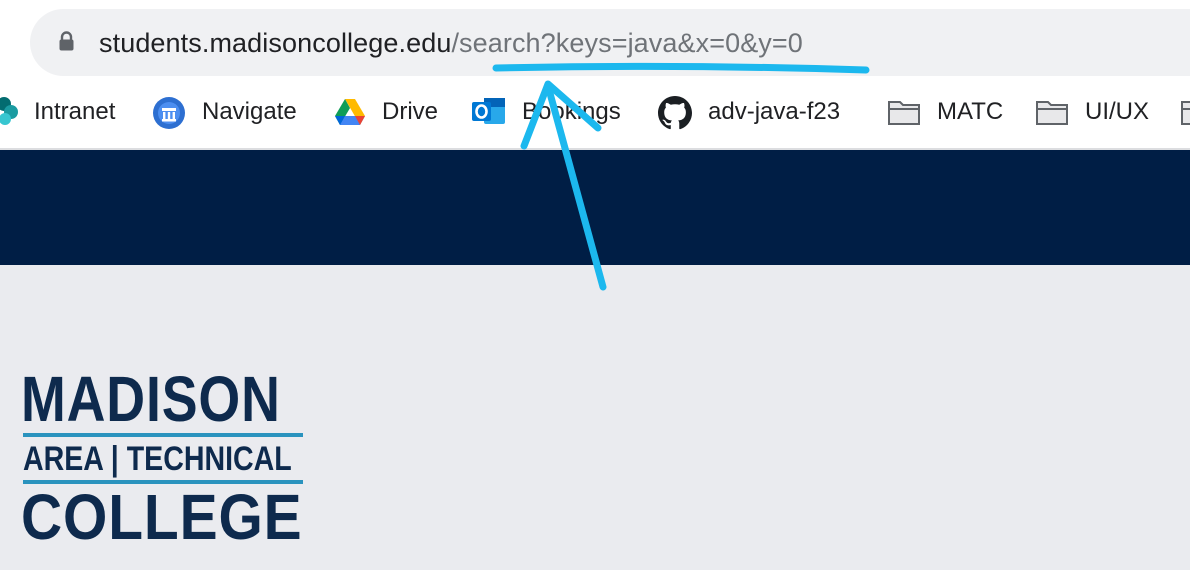  Describe the element at coordinates (162, 517) in the screenshot. I see `logo-line-college: COLLEGE` at that location.